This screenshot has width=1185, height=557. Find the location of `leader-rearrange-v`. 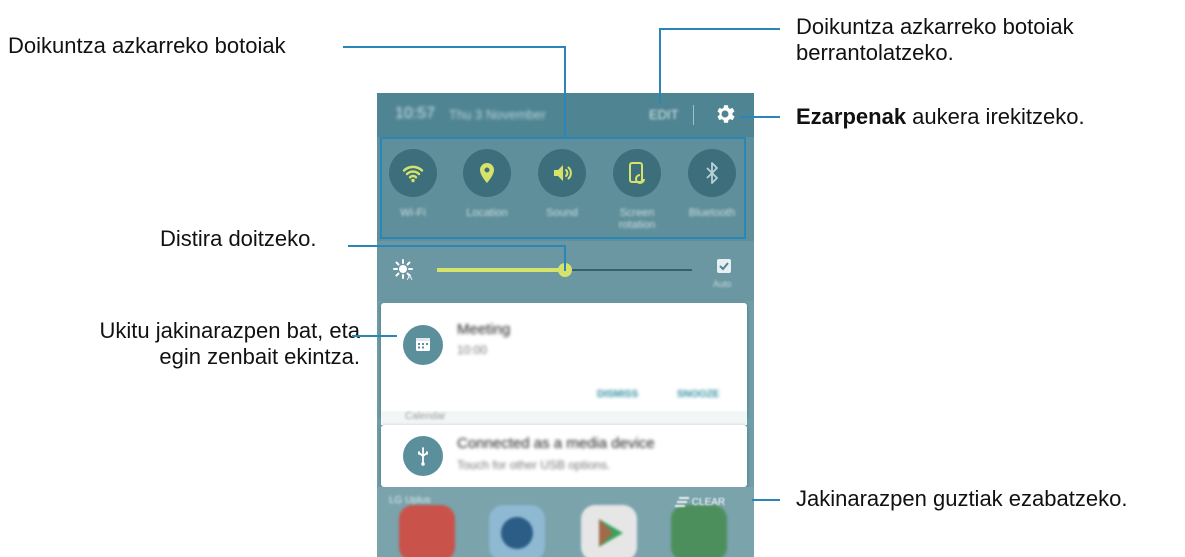

leader-rearrange-v is located at coordinates (660, 66).